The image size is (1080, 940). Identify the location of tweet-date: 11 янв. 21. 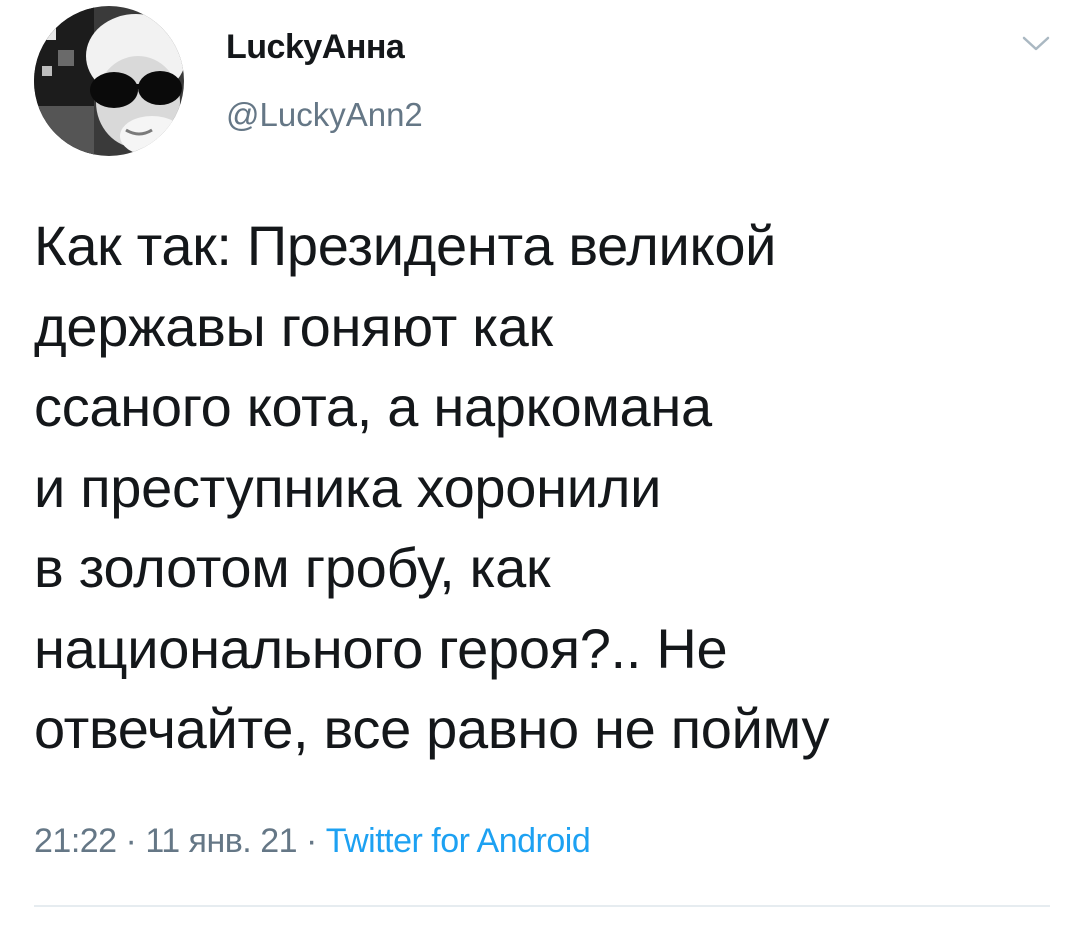
(221, 841).